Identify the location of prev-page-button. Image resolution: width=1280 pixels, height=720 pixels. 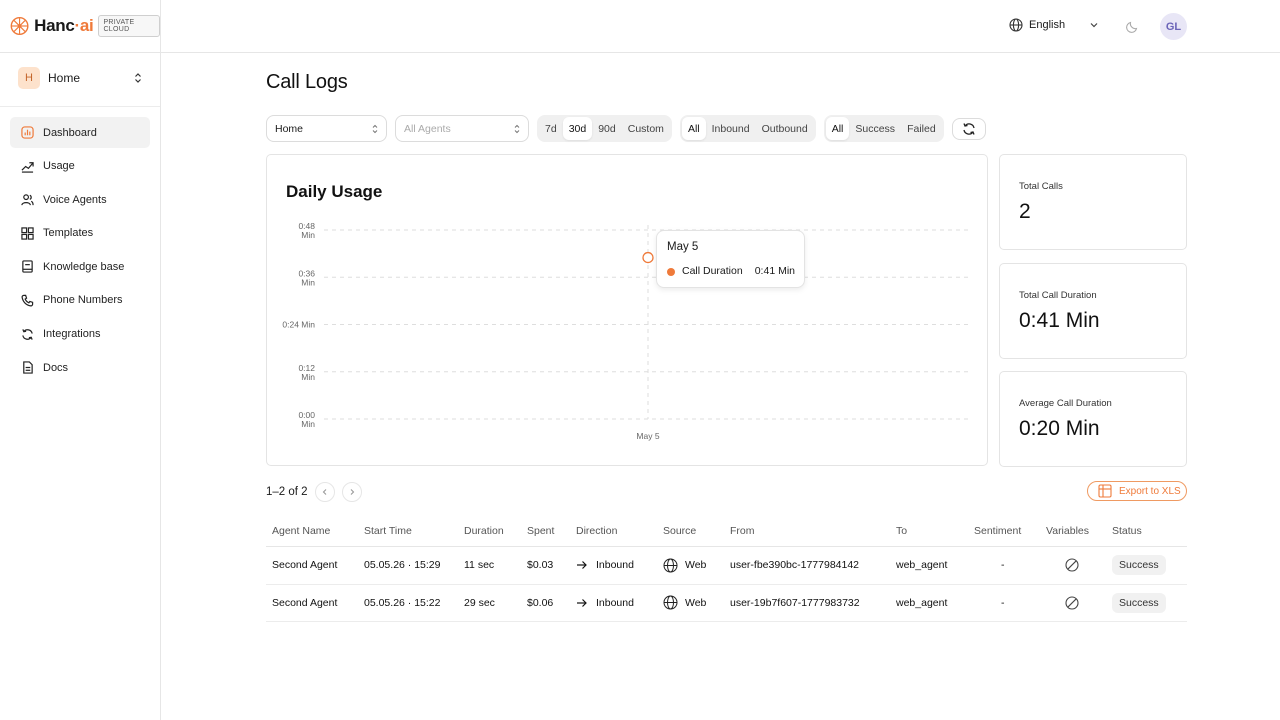
(324, 492).